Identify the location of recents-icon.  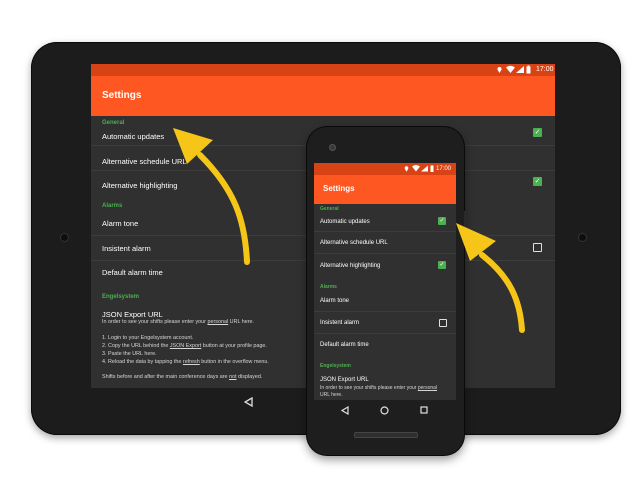
(424, 410).